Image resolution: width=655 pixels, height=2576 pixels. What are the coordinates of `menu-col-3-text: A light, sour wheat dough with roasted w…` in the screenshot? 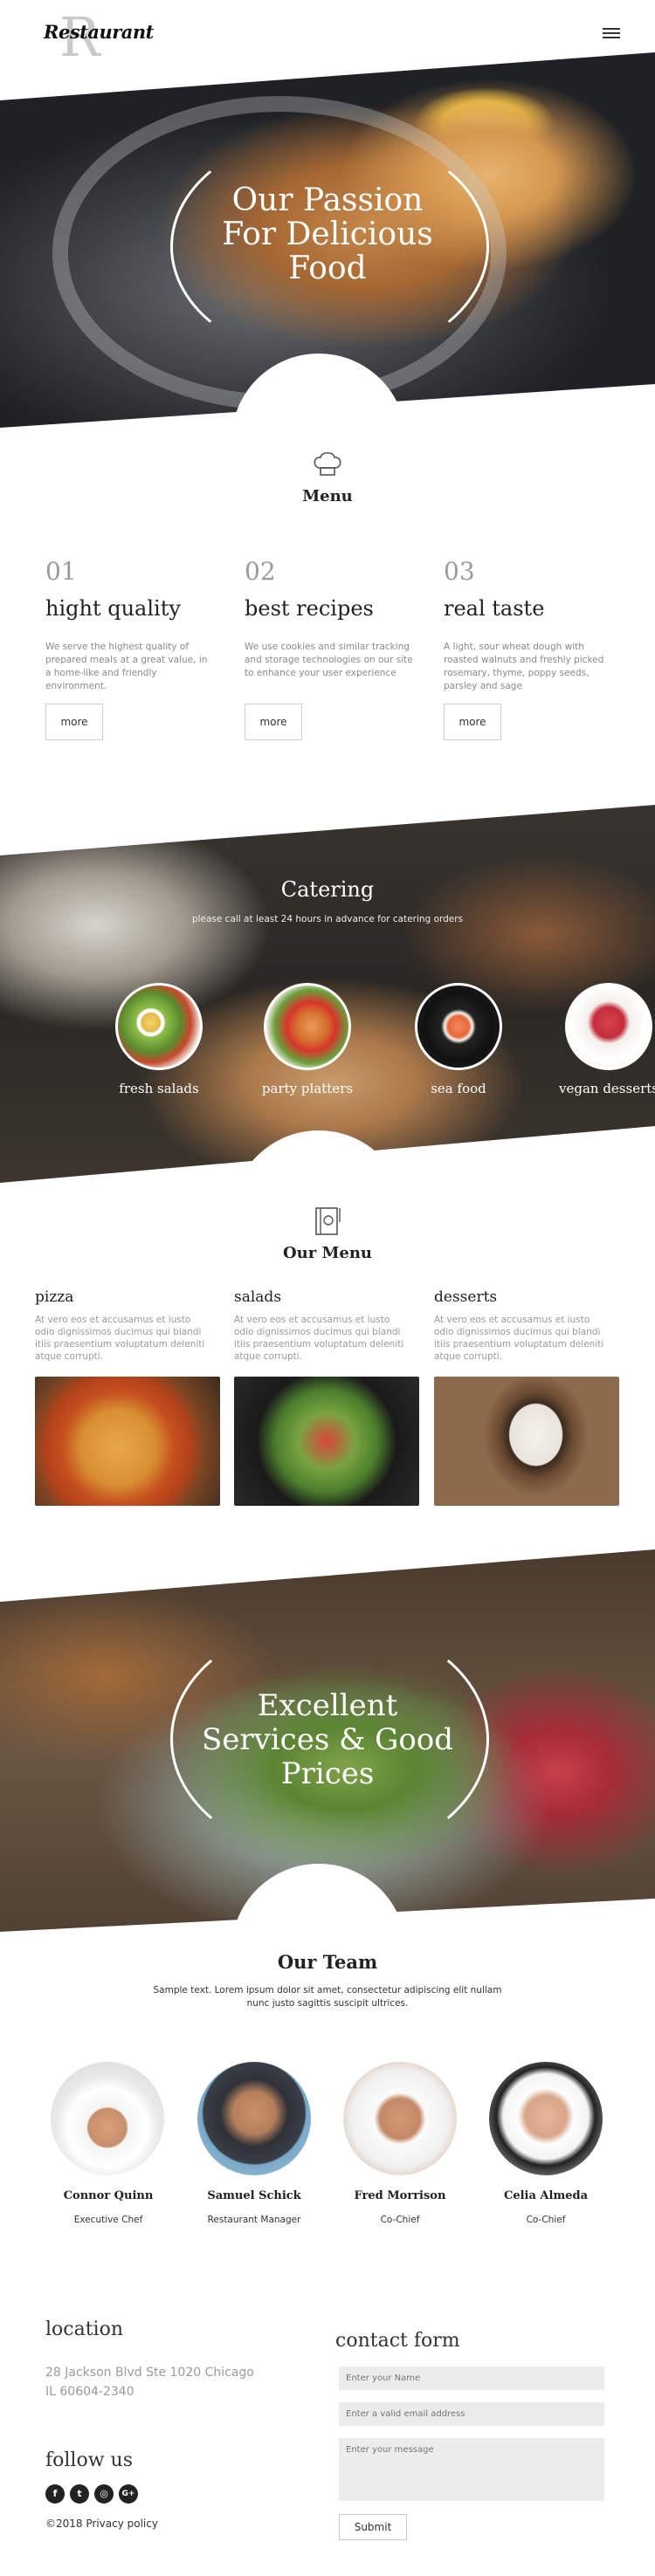 It's located at (524, 666).